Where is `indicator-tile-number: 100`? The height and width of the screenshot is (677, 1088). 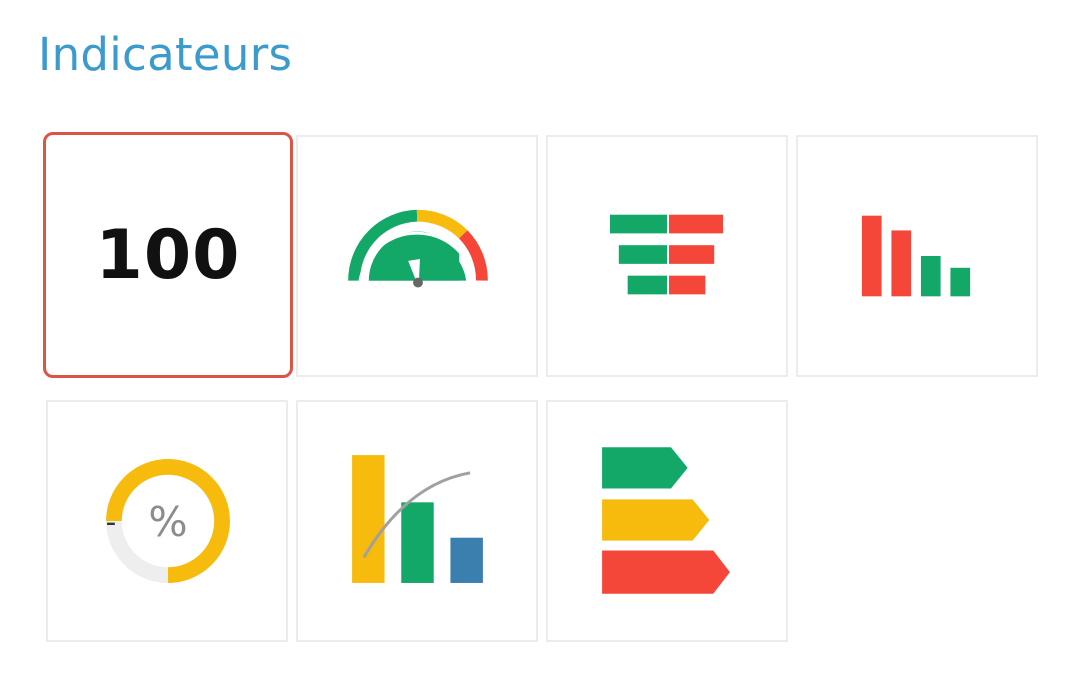
indicator-tile-number: 100 is located at coordinates (168, 255).